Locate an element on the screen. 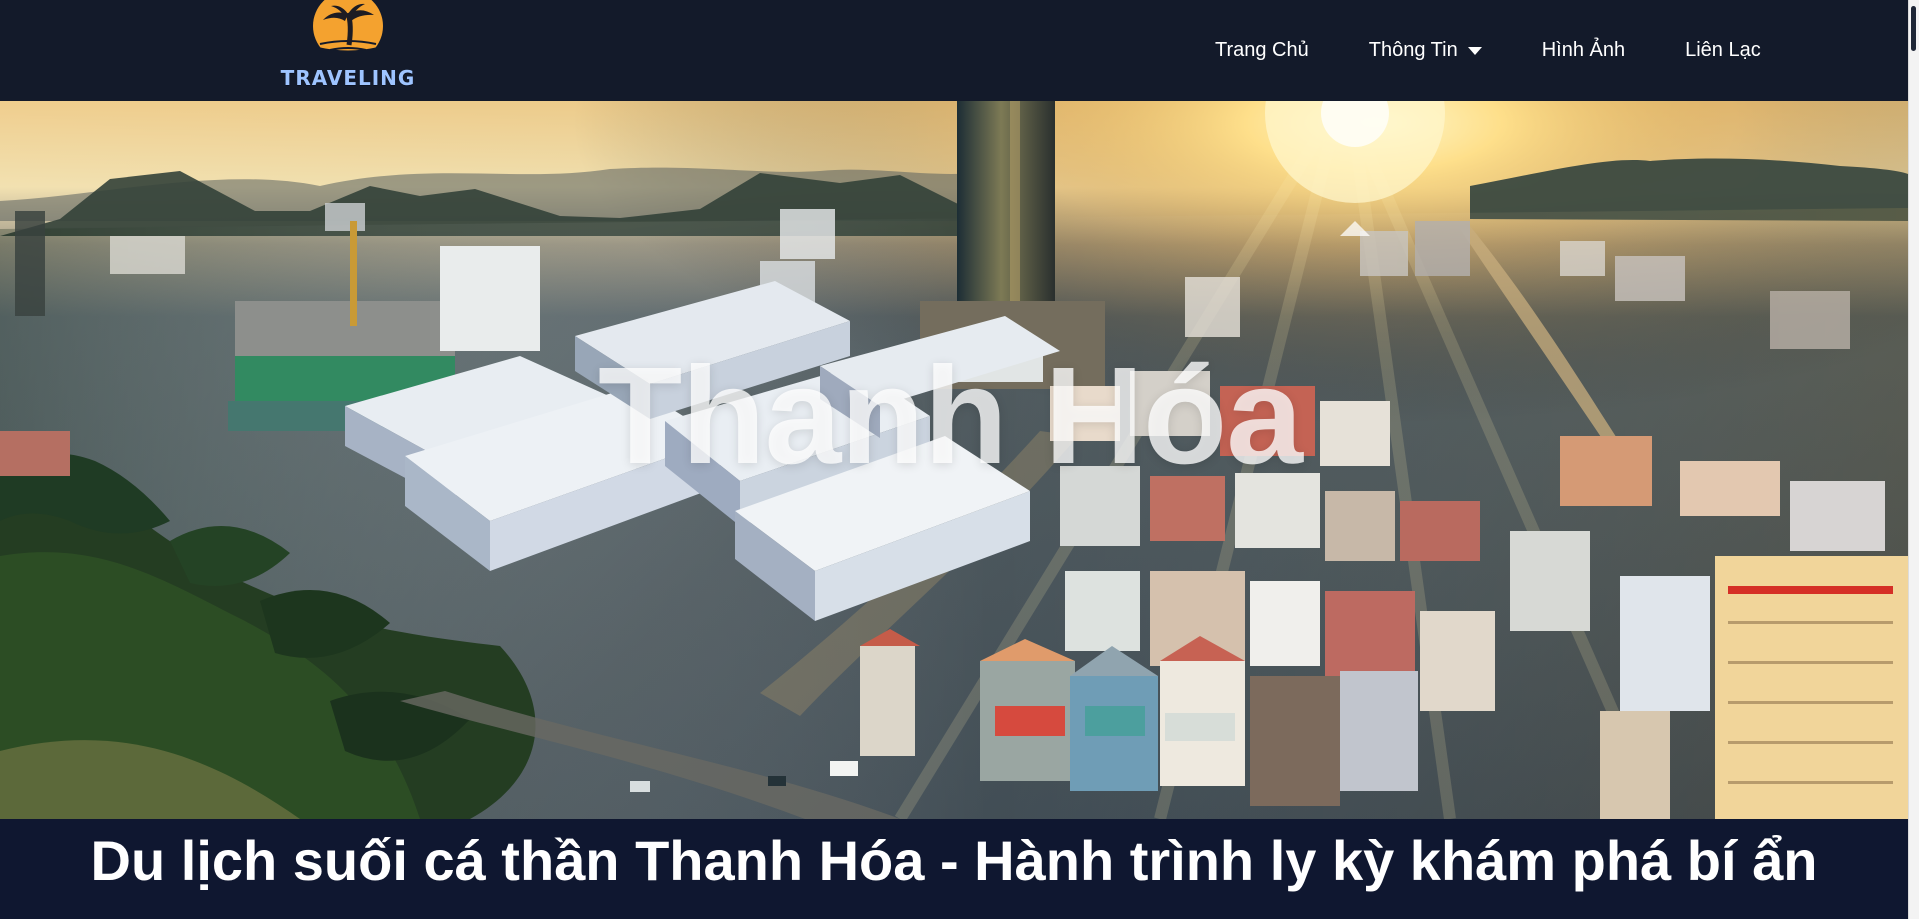 The height and width of the screenshot is (919, 1919). nav-item-images-label: Hình Ảnh is located at coordinates (1583, 50).